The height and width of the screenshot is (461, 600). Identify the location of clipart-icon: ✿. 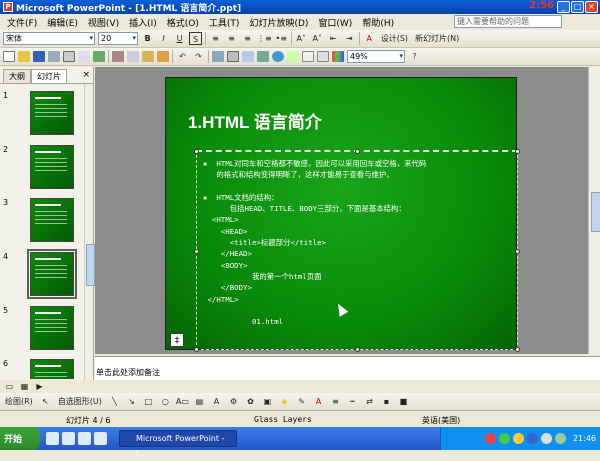
(250, 401).